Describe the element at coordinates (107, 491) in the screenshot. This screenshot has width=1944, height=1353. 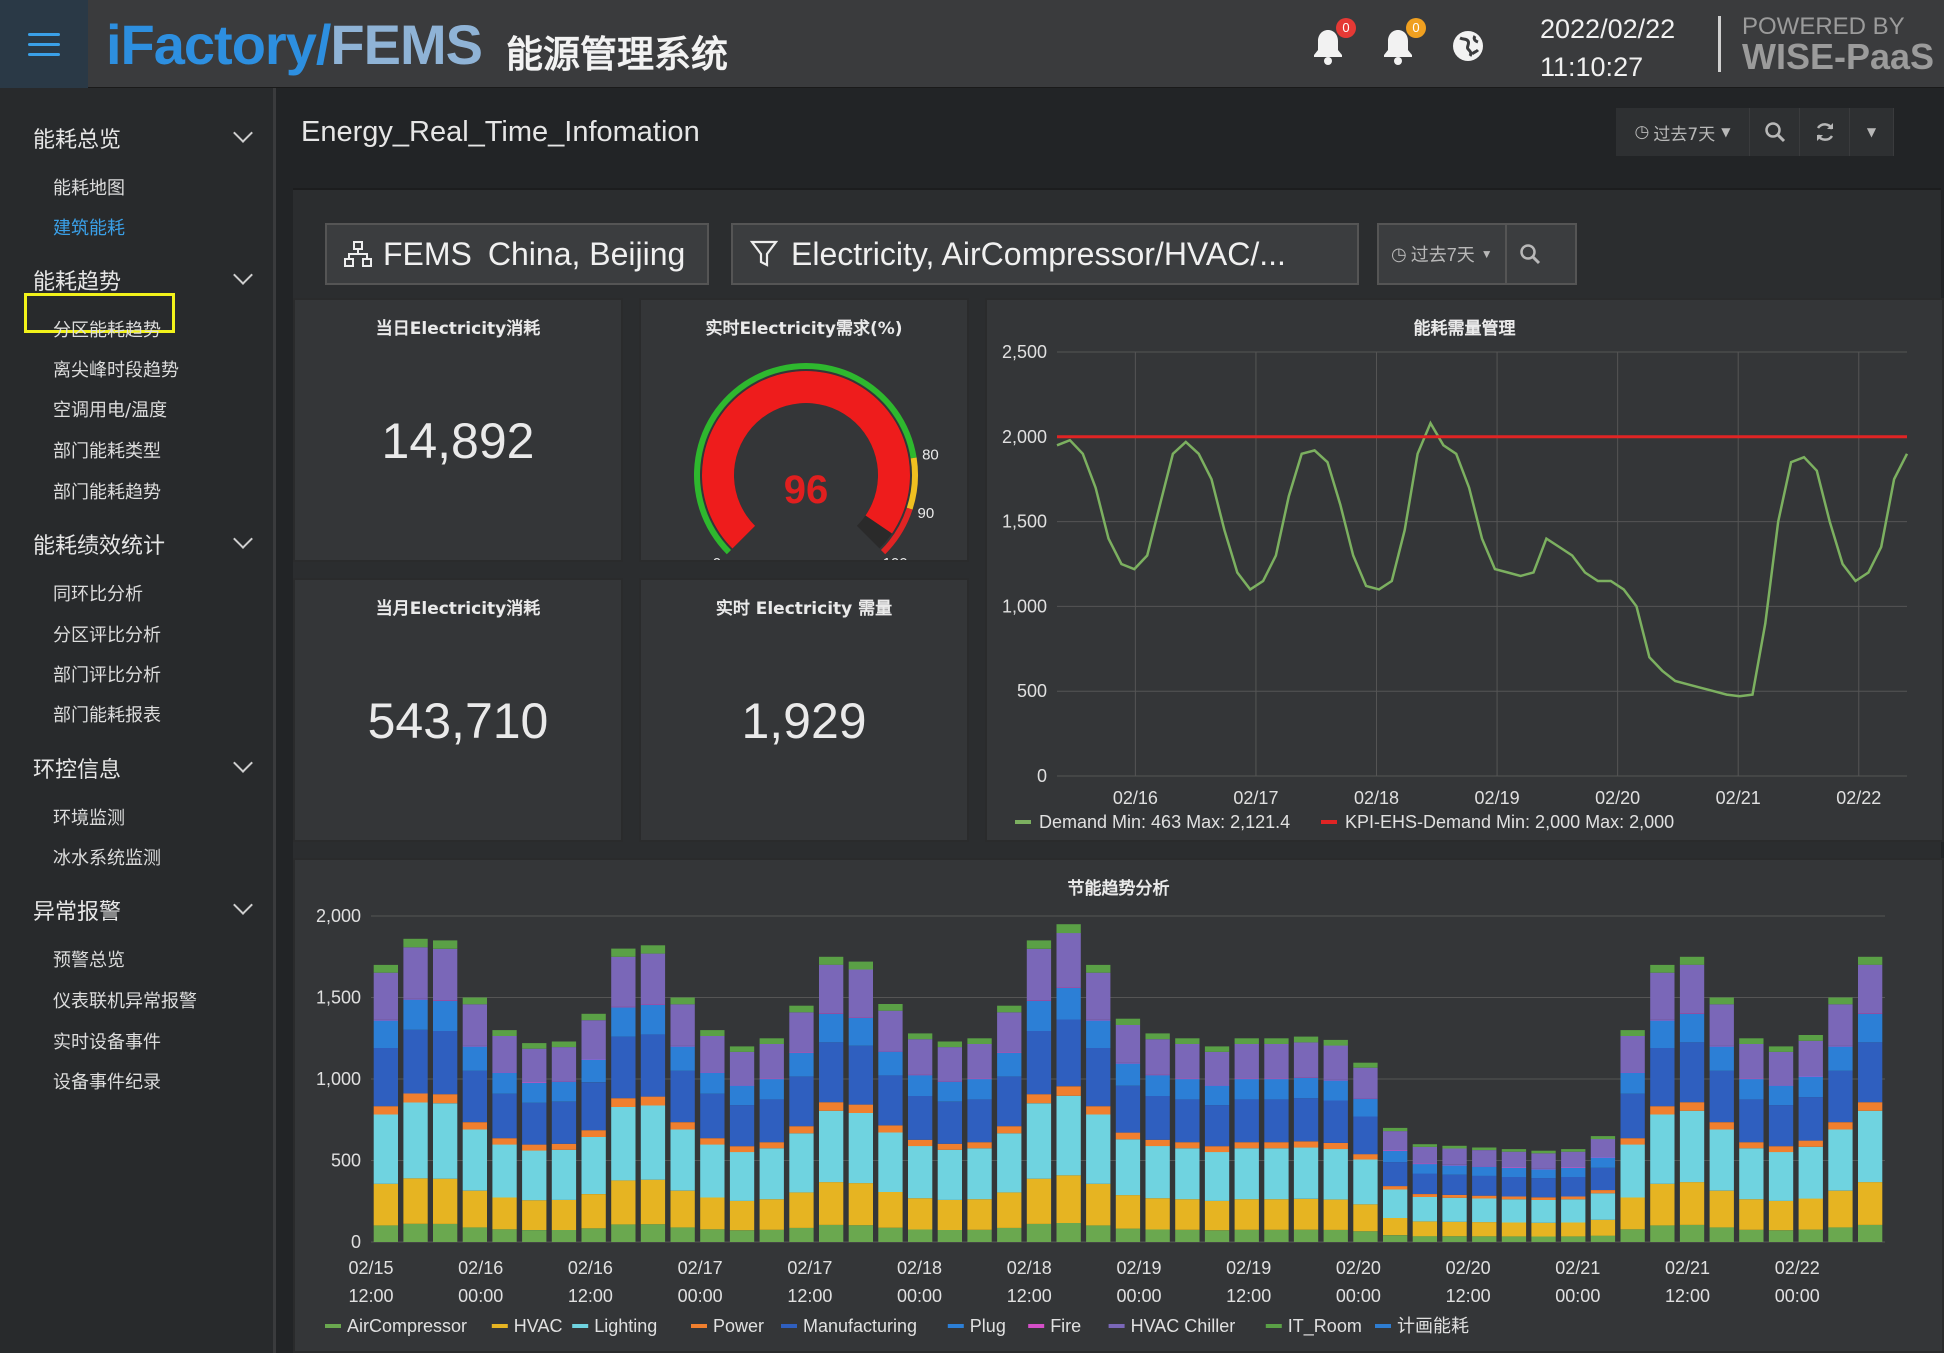
I see `sidebar-item: 部门能耗趋势` at that location.